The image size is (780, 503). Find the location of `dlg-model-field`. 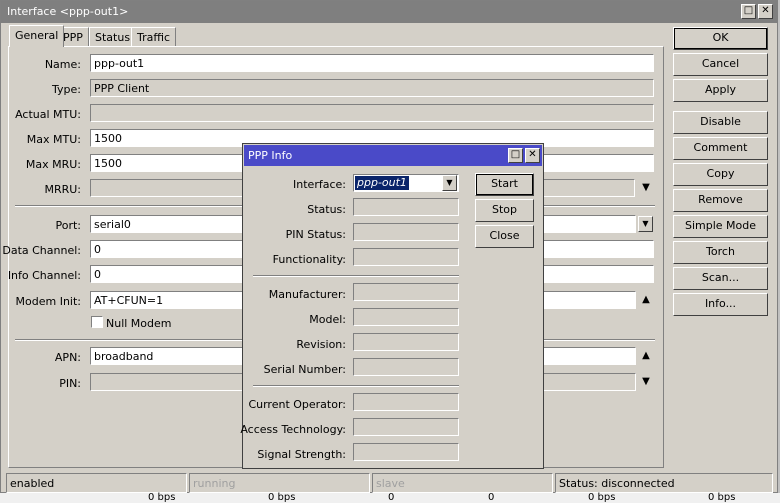

dlg-model-field is located at coordinates (406, 317).